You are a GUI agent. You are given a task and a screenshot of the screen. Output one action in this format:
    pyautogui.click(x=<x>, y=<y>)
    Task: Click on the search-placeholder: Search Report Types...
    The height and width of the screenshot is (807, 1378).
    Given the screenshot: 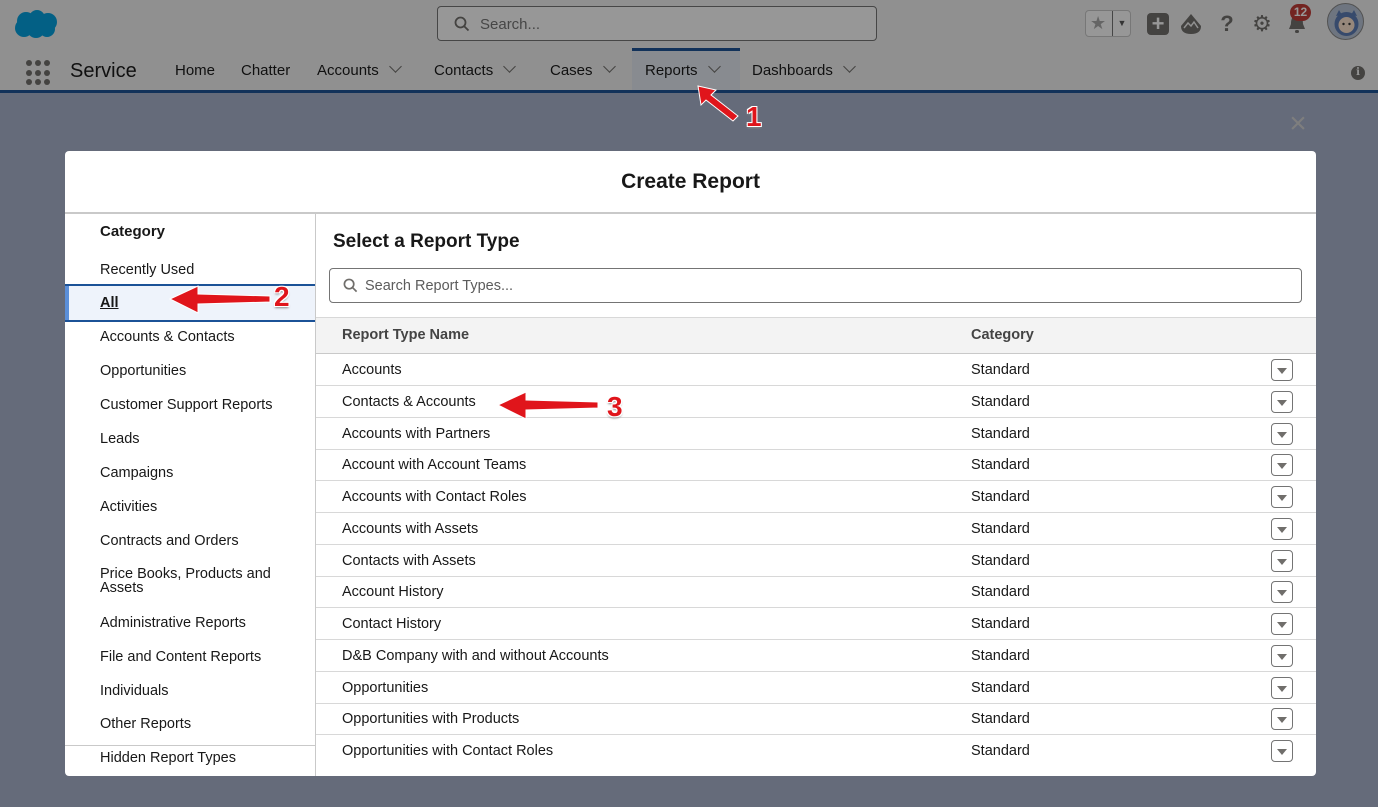 What is the action you would take?
    pyautogui.click(x=439, y=286)
    